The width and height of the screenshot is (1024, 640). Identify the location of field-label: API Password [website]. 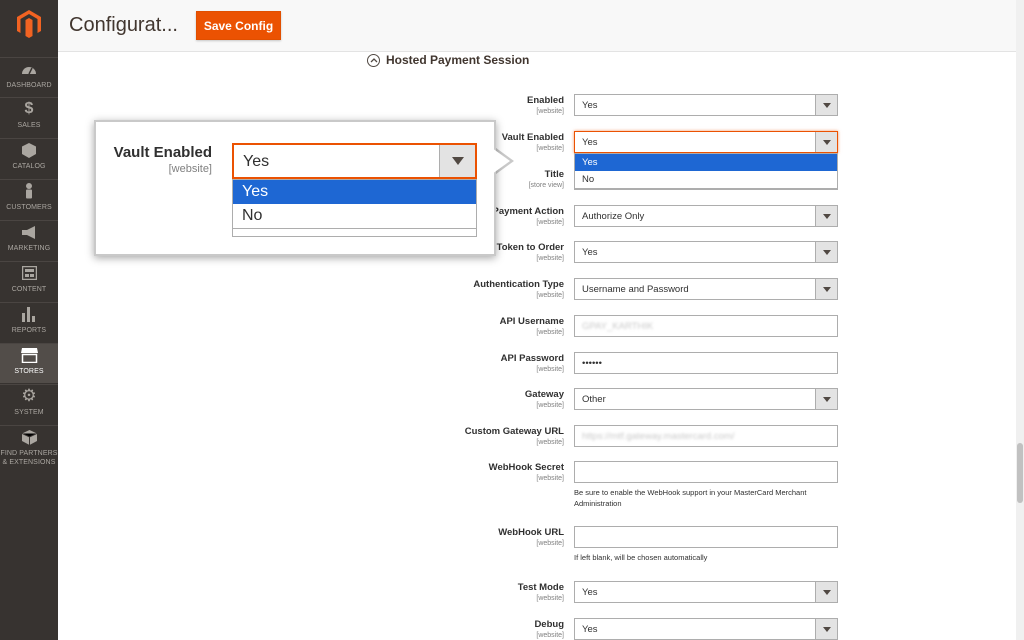
(532, 363).